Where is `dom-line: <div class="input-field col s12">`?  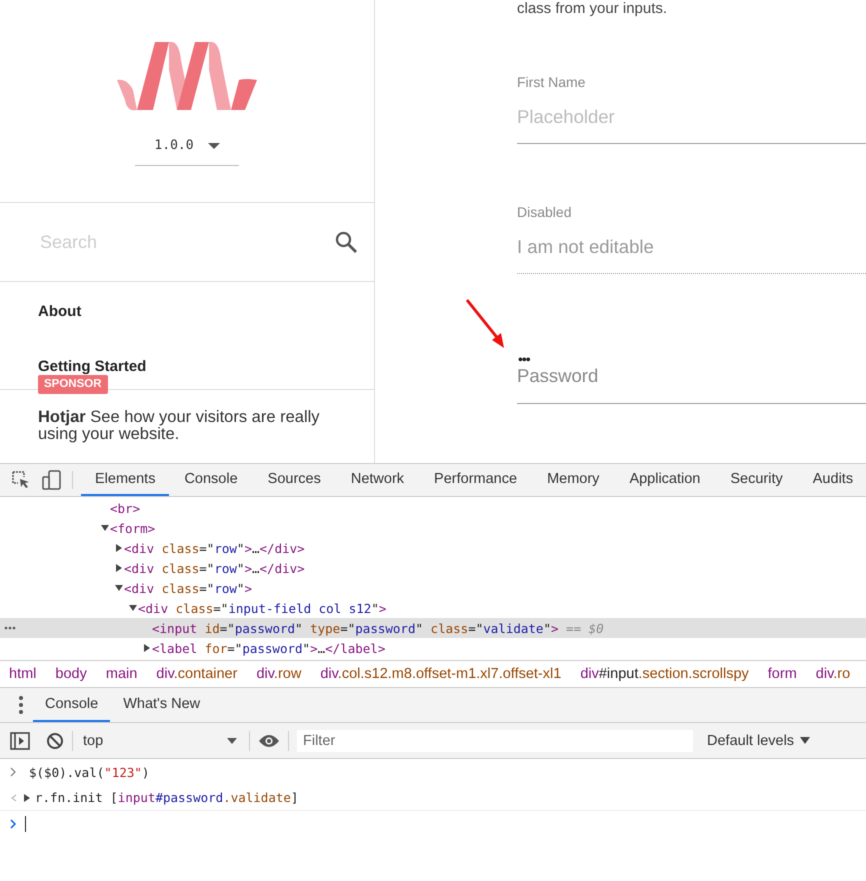 dom-line: <div class="input-field col s12"> is located at coordinates (262, 608).